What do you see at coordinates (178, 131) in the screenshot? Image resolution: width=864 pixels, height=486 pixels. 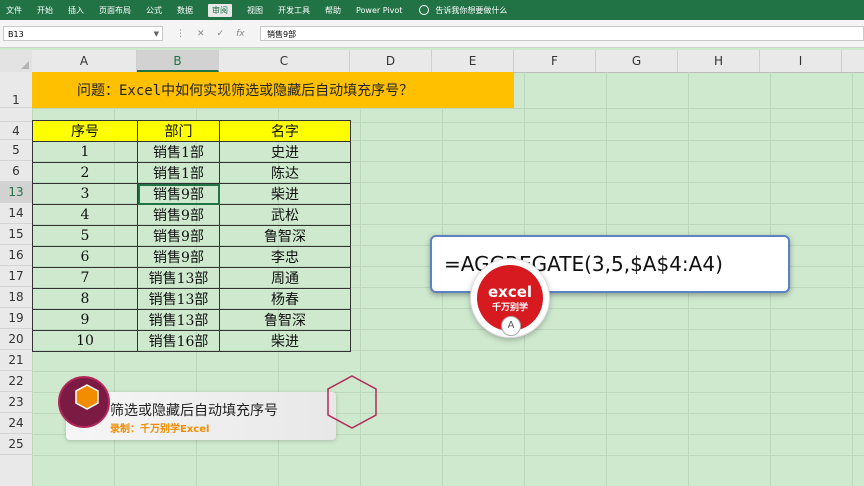 I see `header-cell-department: 部门` at bounding box center [178, 131].